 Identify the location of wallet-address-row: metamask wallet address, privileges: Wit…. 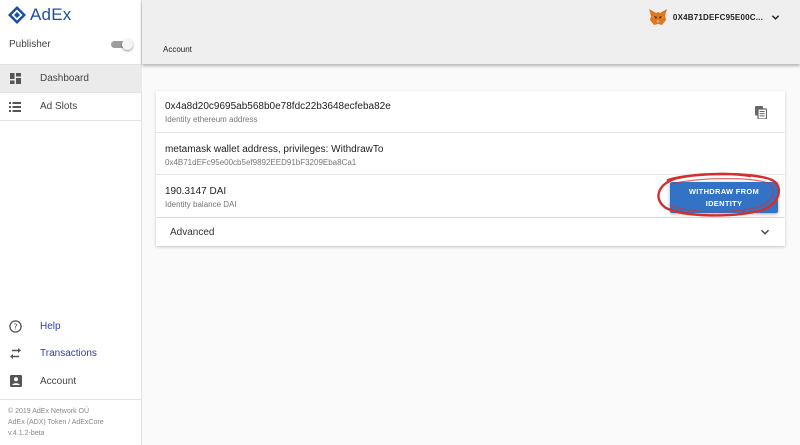
(470, 154).